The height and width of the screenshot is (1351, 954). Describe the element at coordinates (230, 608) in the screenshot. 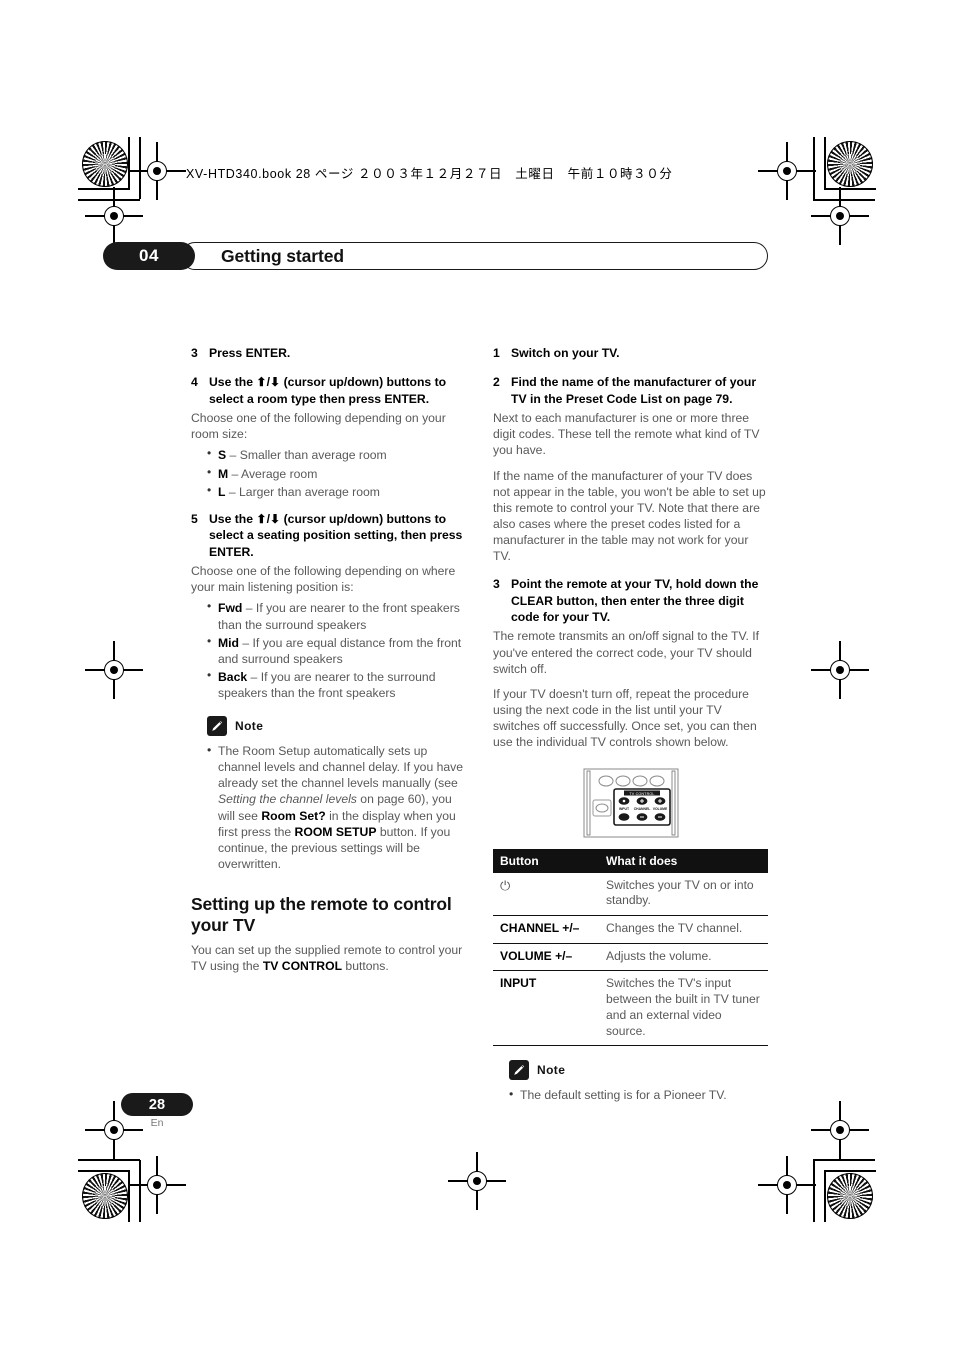

I see `bullet-term: Fwd` at that location.